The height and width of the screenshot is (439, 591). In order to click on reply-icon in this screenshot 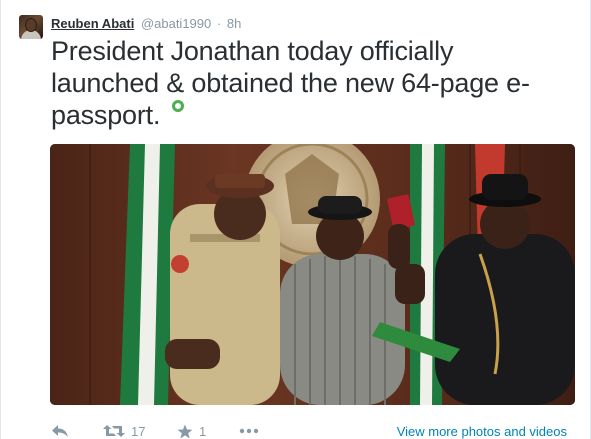, I will do `click(60, 431)`.